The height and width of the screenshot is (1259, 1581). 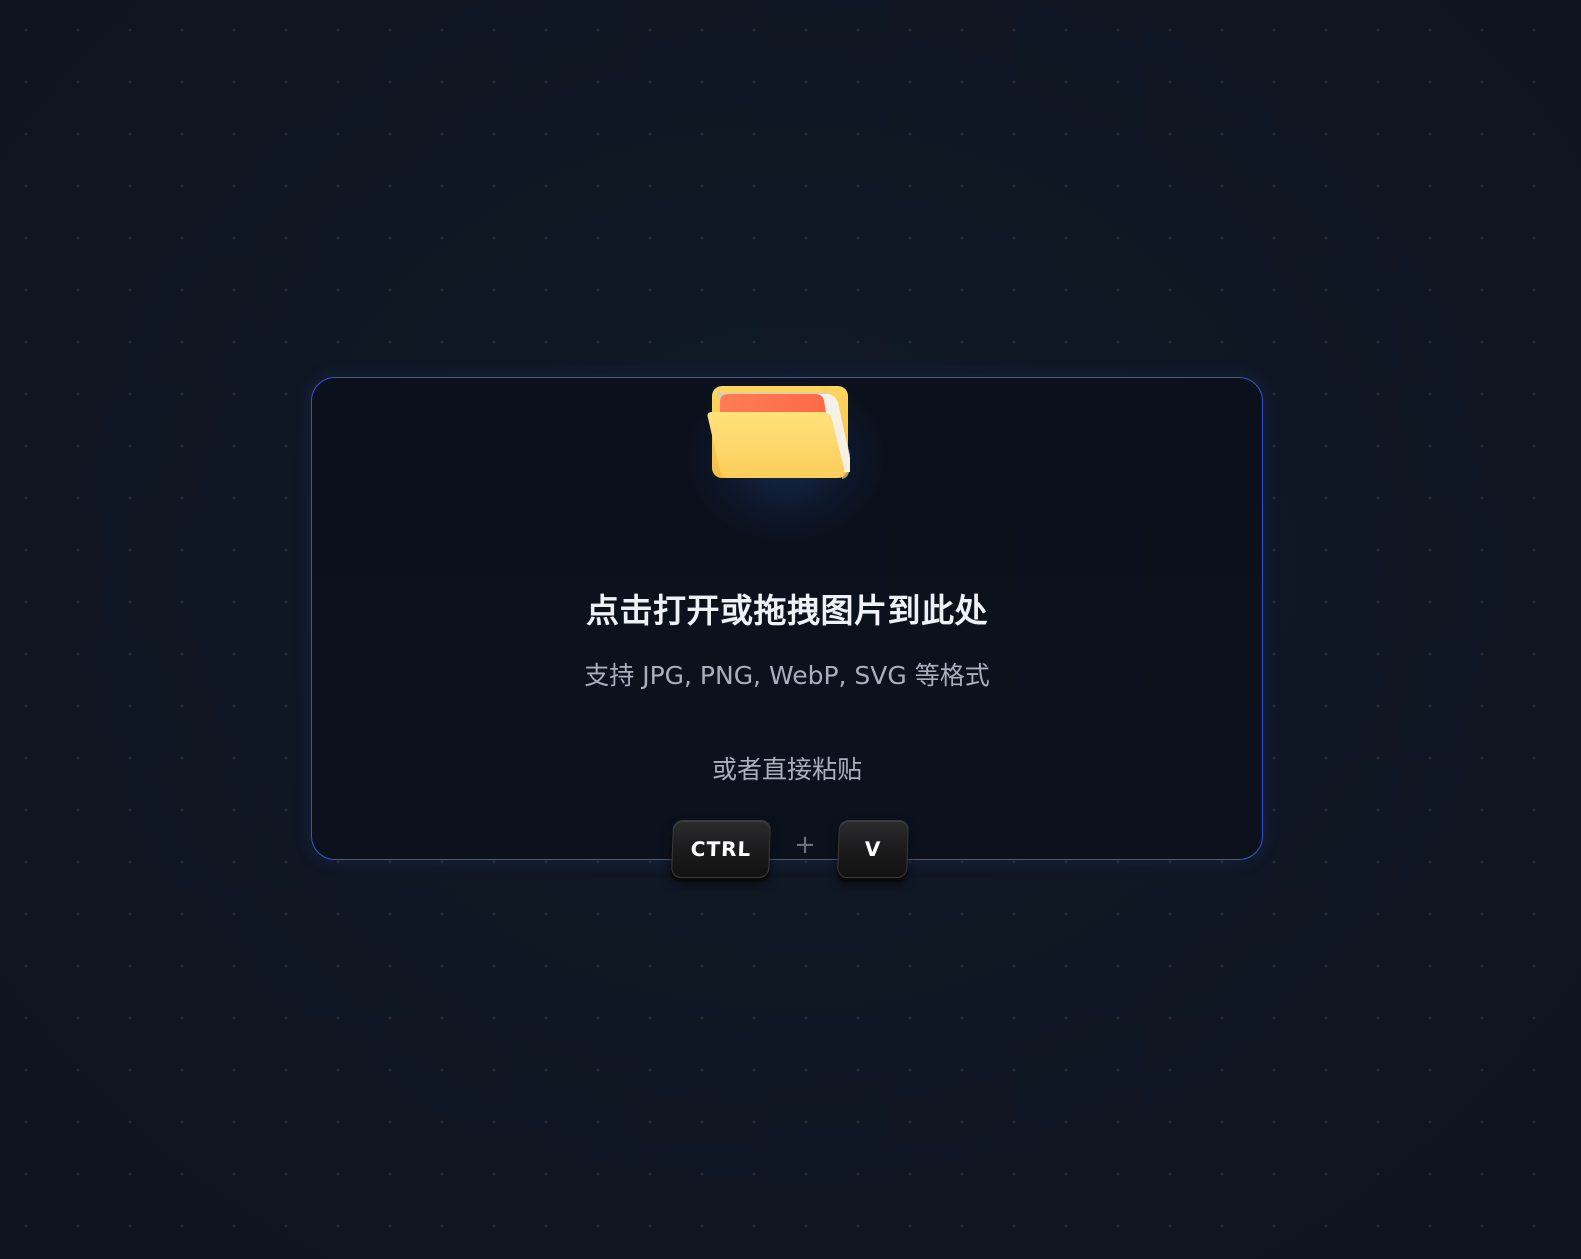 What do you see at coordinates (805, 845) in the screenshot?
I see `shortcut-plus: +` at bounding box center [805, 845].